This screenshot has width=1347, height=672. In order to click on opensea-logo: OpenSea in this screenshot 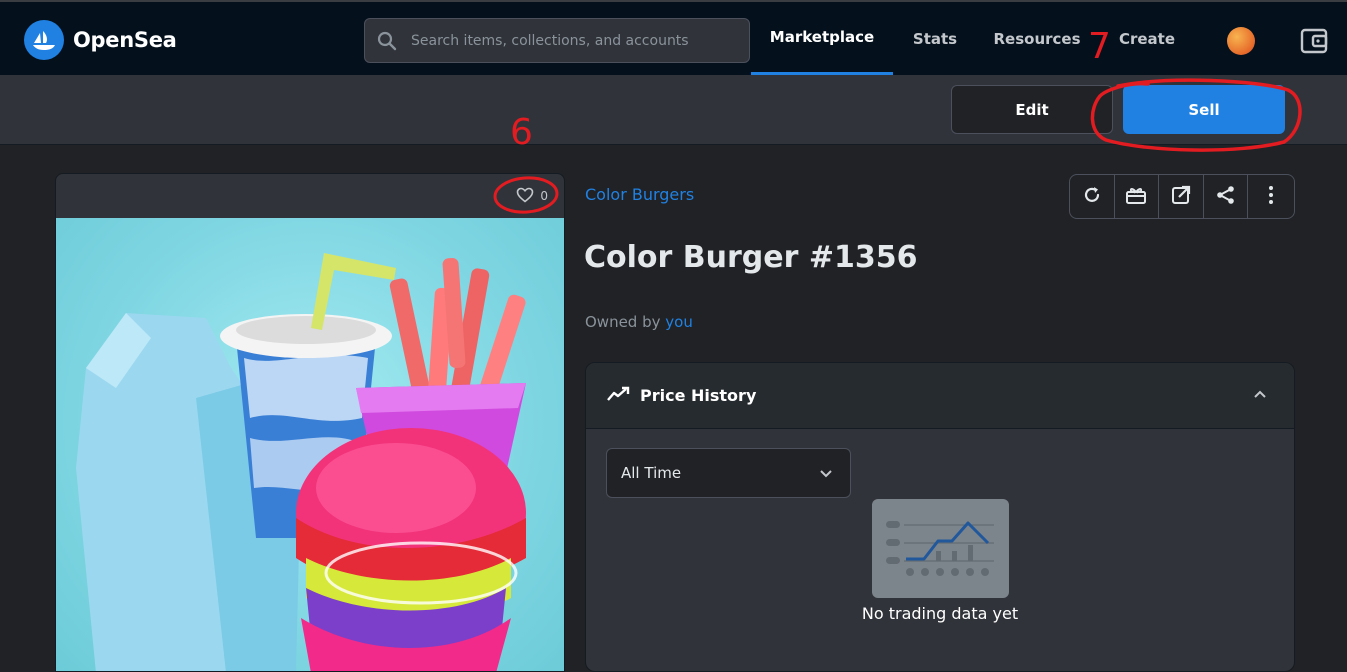, I will do `click(100, 40)`.